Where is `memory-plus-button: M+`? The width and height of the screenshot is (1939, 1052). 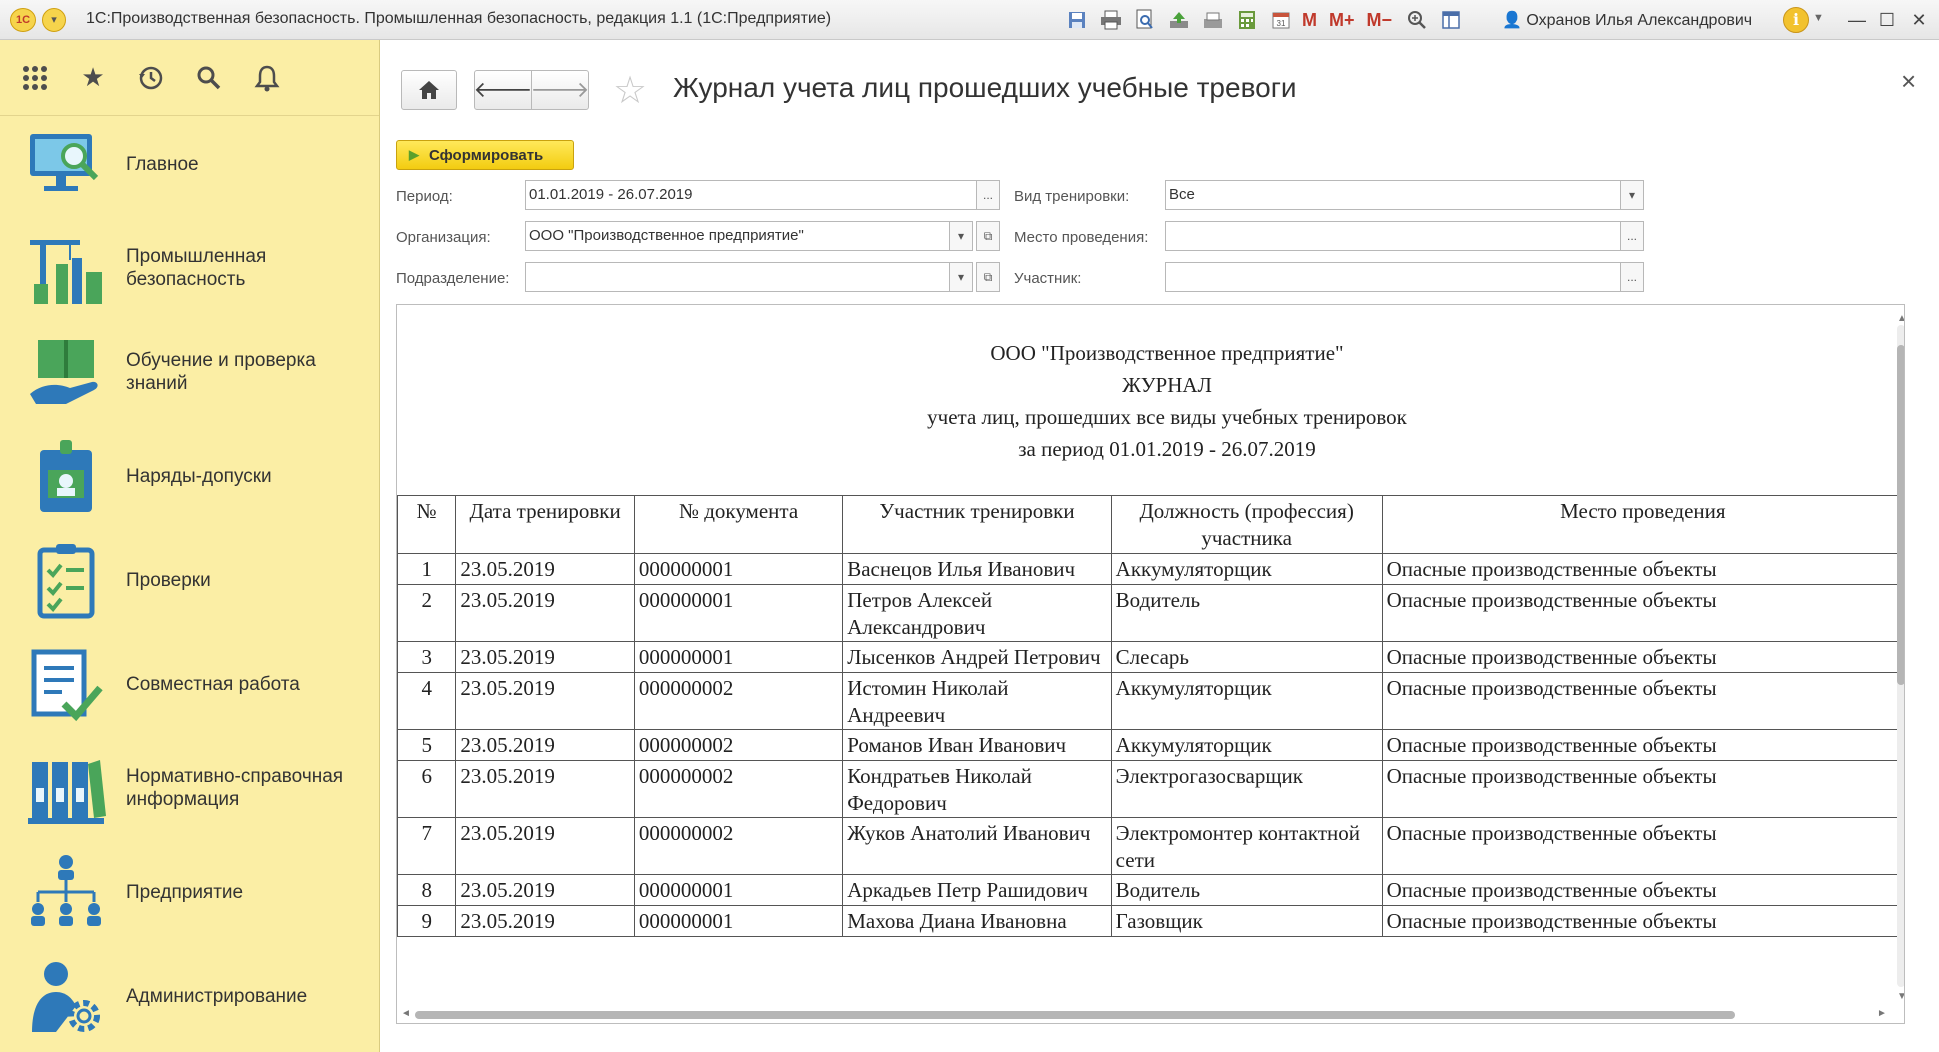 memory-plus-button: M+ is located at coordinates (1342, 20).